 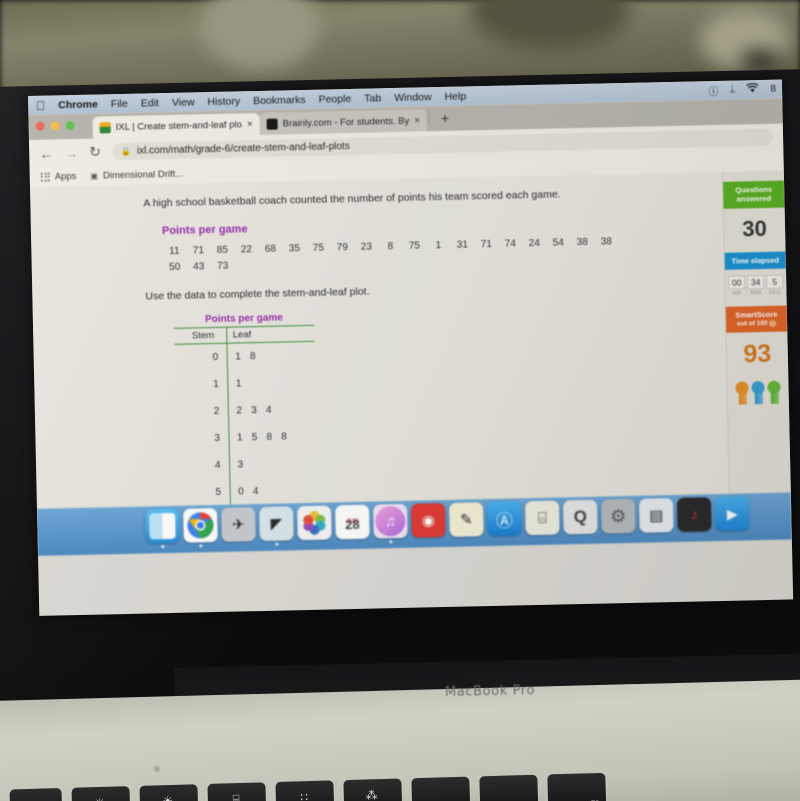 I want to click on key-f5: ⁂F5, so click(x=373, y=789).